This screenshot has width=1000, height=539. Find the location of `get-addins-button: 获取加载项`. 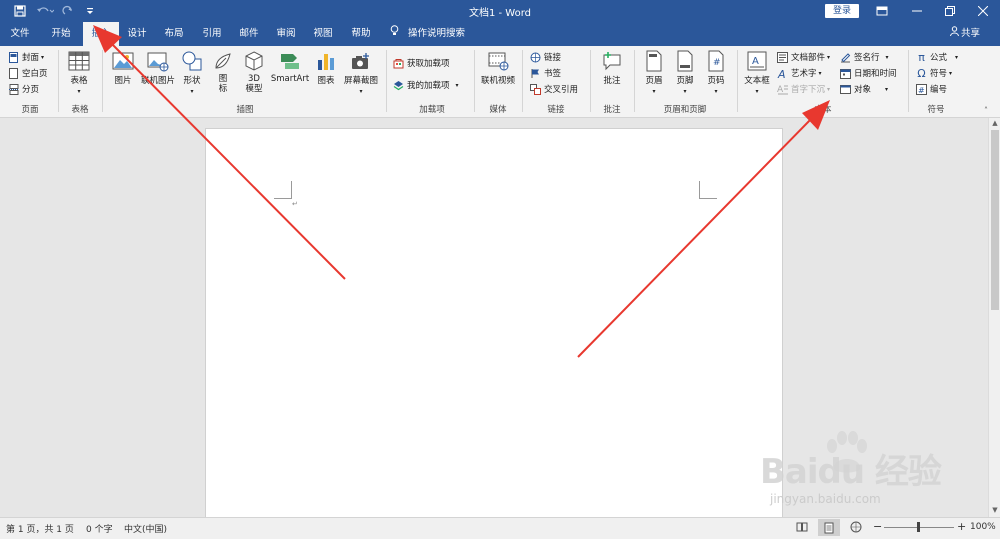

get-addins-button: 获取加载项 is located at coordinates (421, 63).